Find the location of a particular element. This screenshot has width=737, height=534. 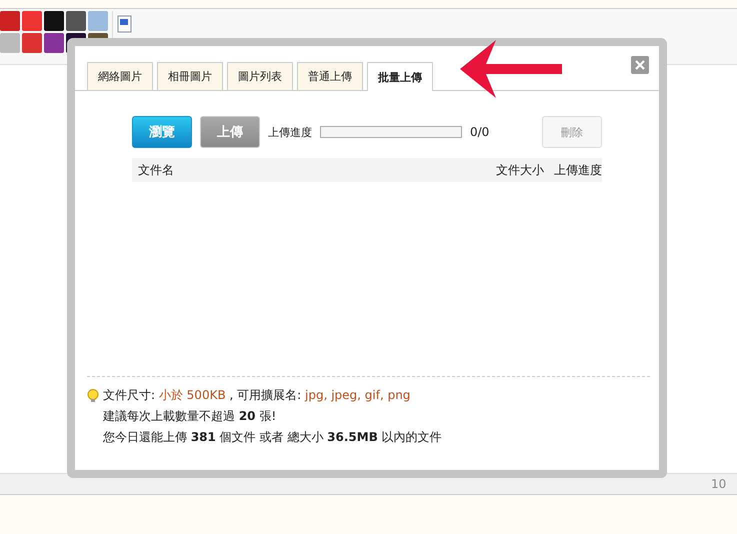

note-text: 文件尺寸: 小於 500KB , 可用擴展名: jpg, jpeg, gif, png is located at coordinates (256, 395).